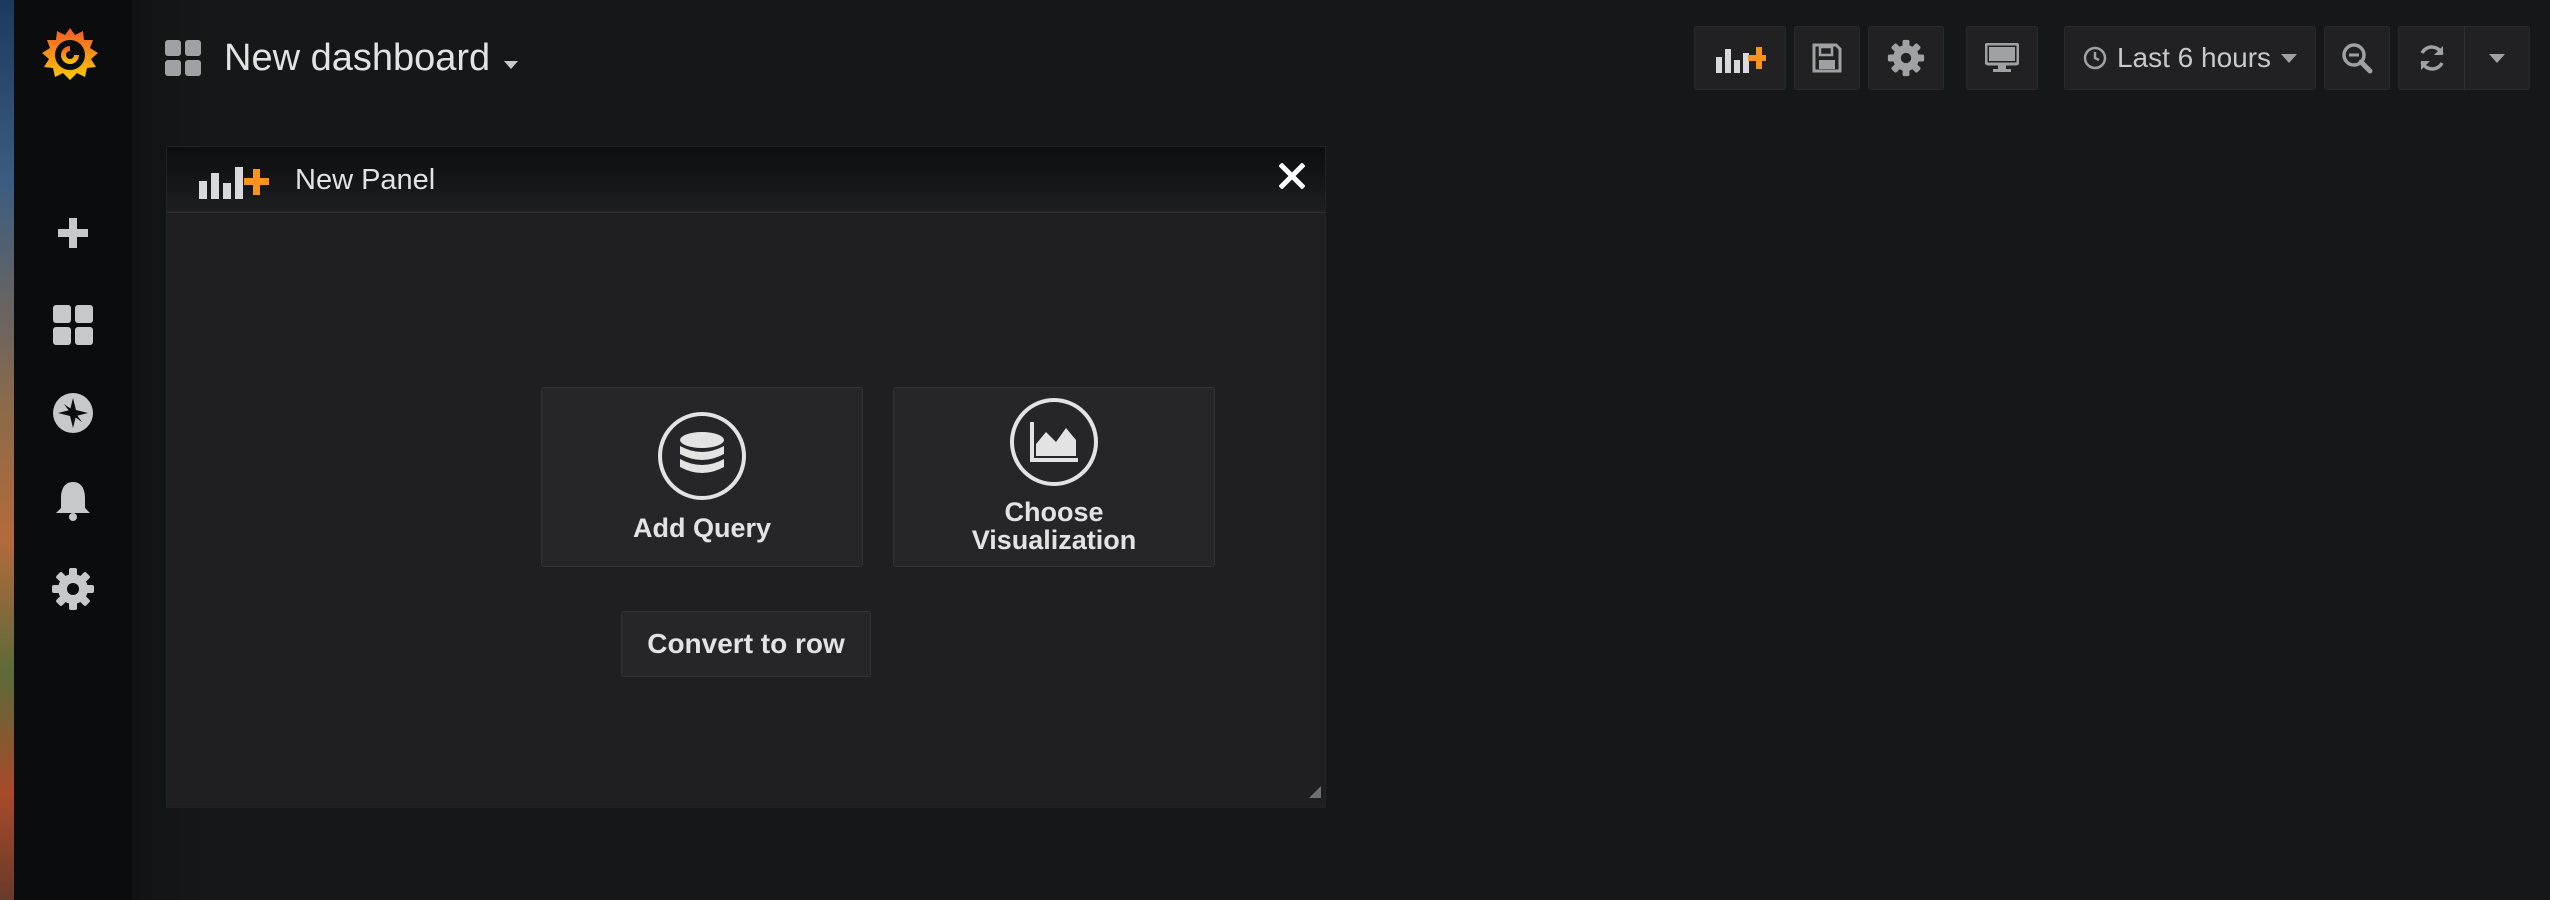  What do you see at coordinates (357, 57) in the screenshot?
I see `dashboard-title: New dashboard` at bounding box center [357, 57].